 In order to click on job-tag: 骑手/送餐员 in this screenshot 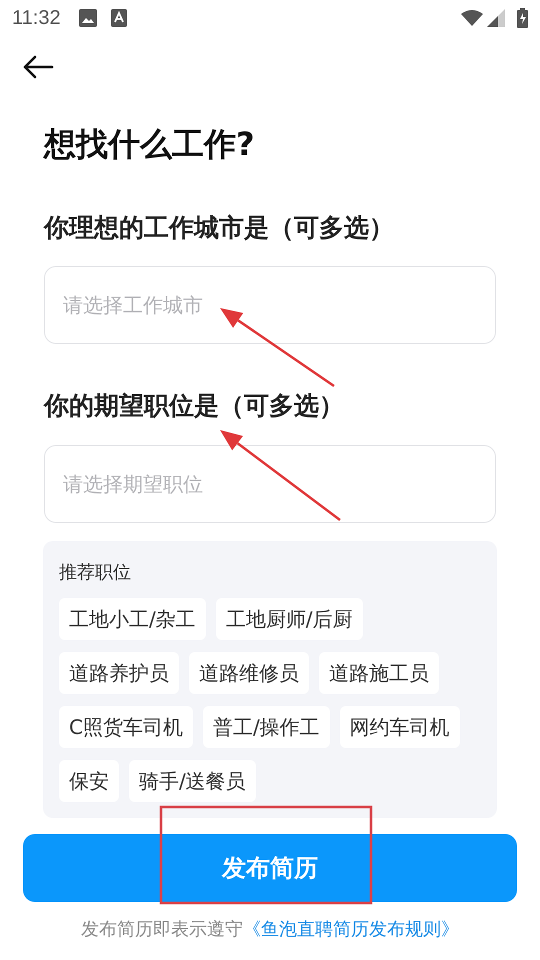, I will do `click(192, 781)`.